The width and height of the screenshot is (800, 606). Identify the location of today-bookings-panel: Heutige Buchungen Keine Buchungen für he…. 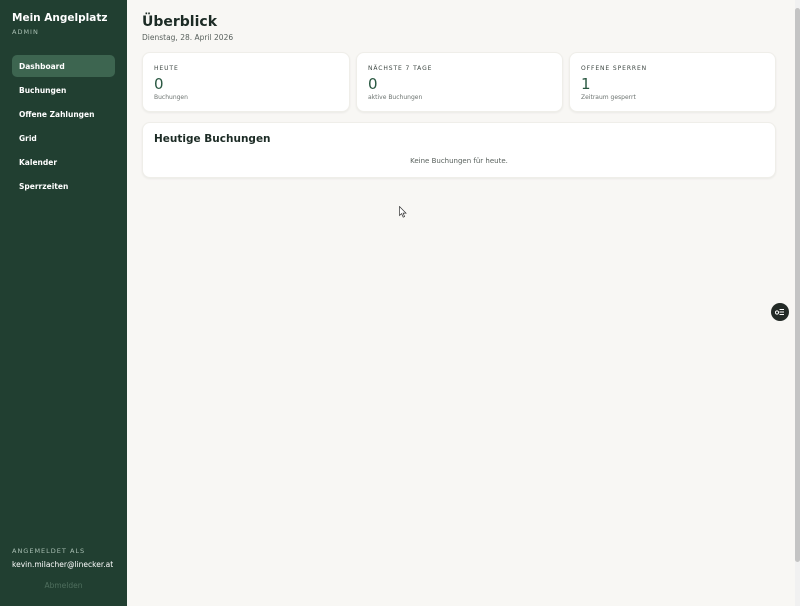
(459, 150).